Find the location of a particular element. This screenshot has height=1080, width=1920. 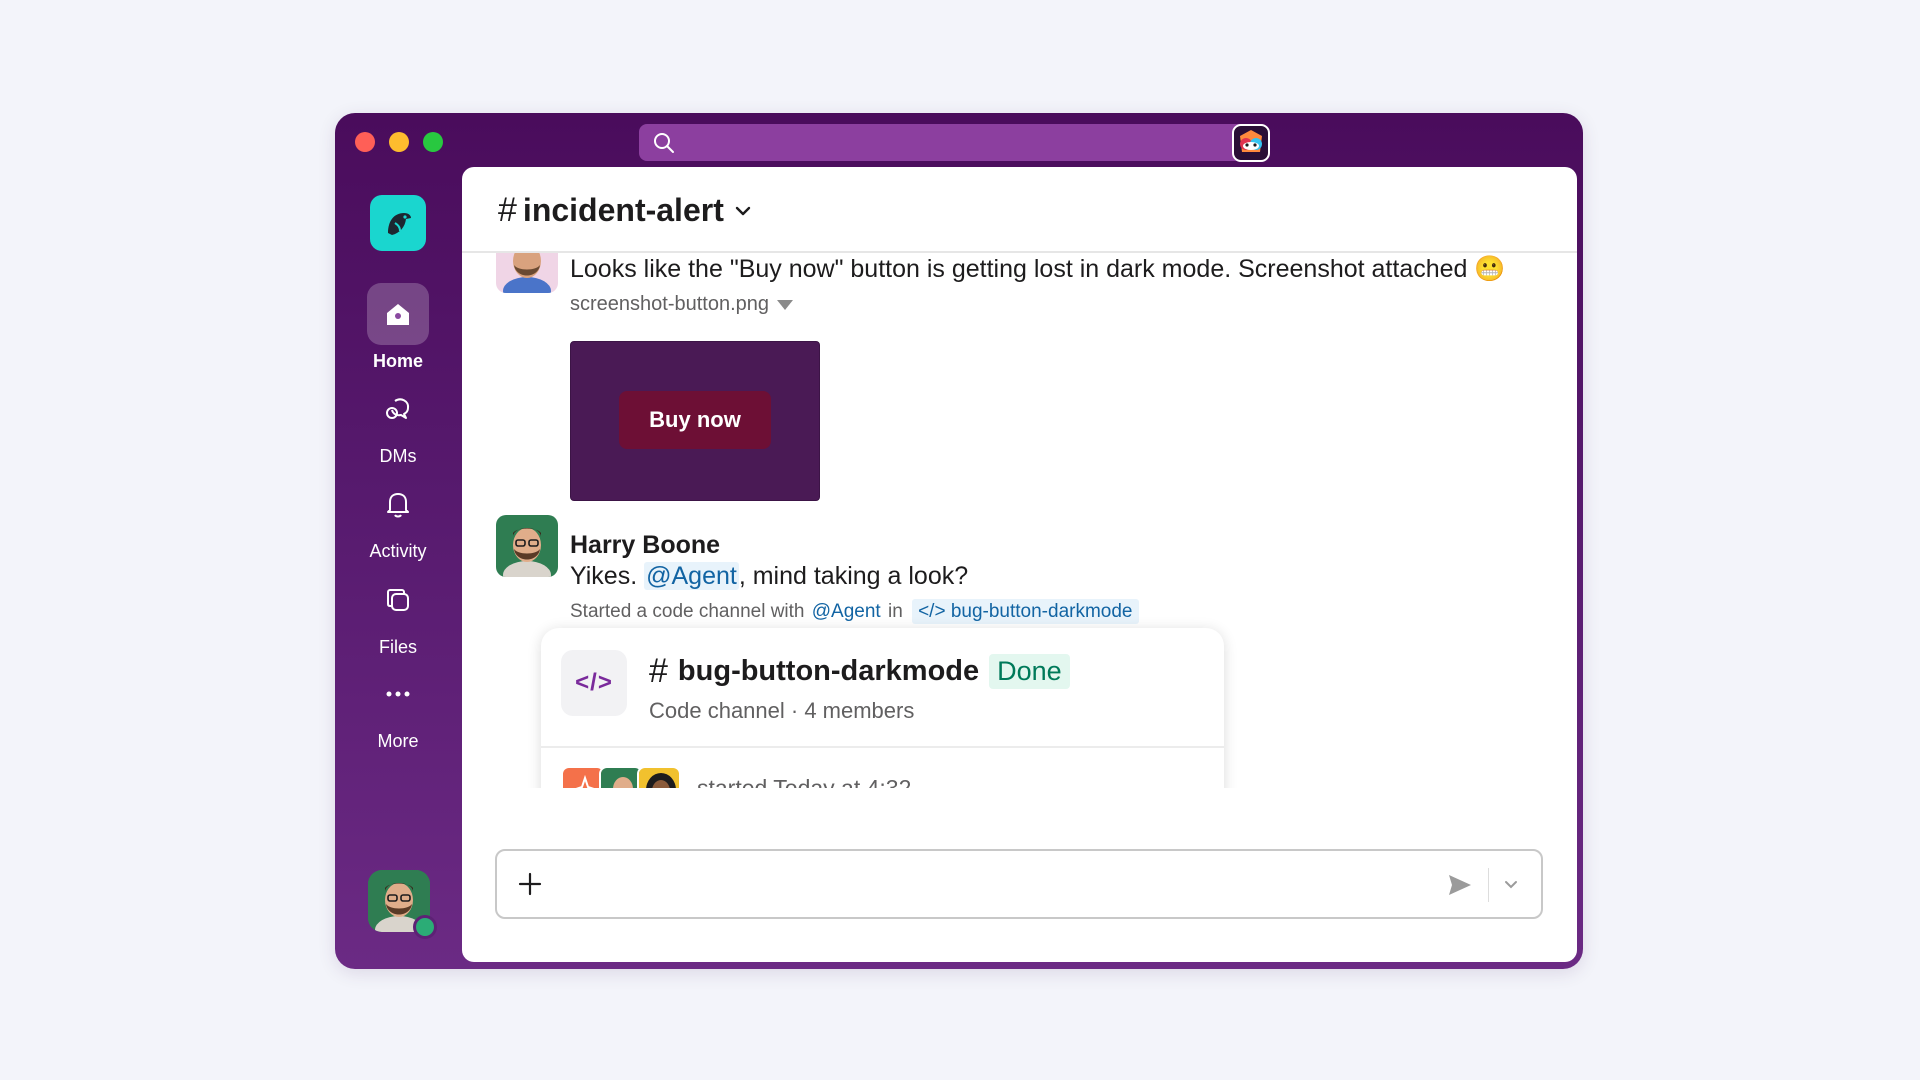

plus-icon is located at coordinates (530, 884).